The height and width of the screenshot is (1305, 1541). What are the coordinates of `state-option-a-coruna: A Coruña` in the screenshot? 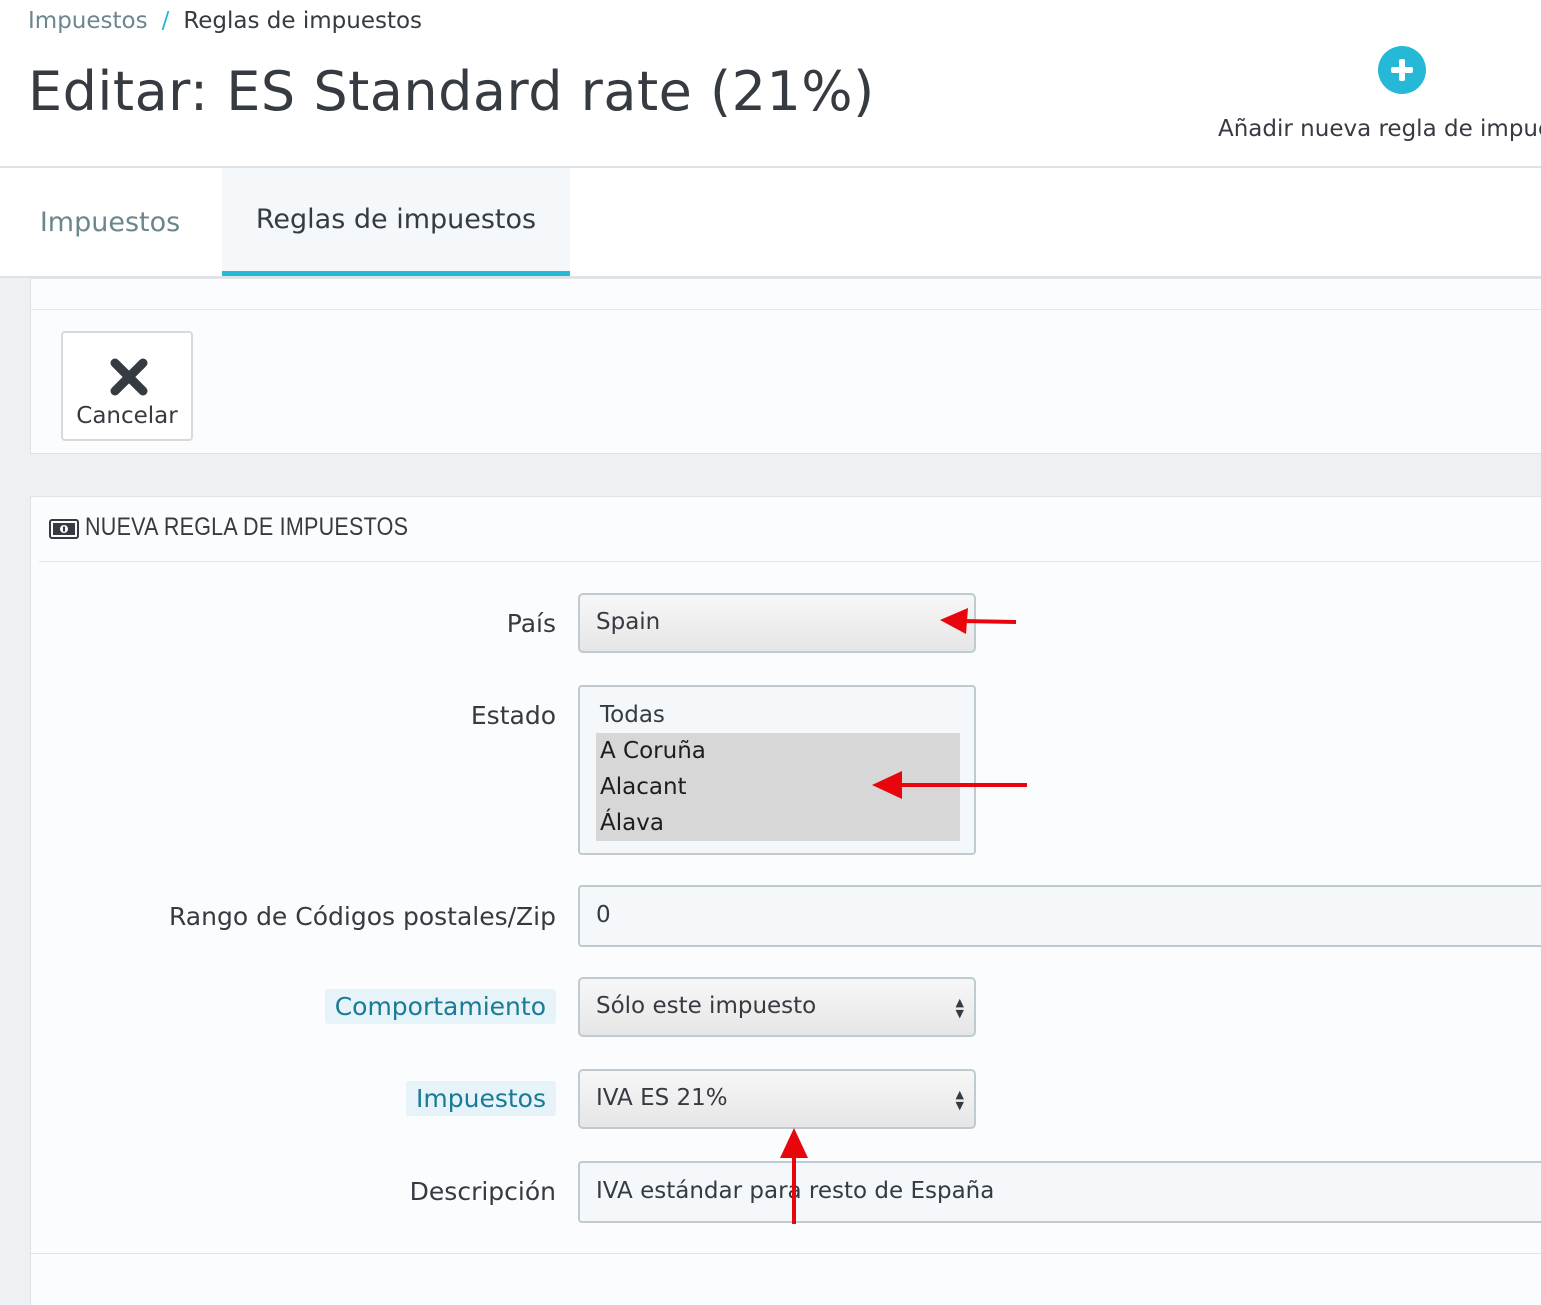 It's located at (778, 751).